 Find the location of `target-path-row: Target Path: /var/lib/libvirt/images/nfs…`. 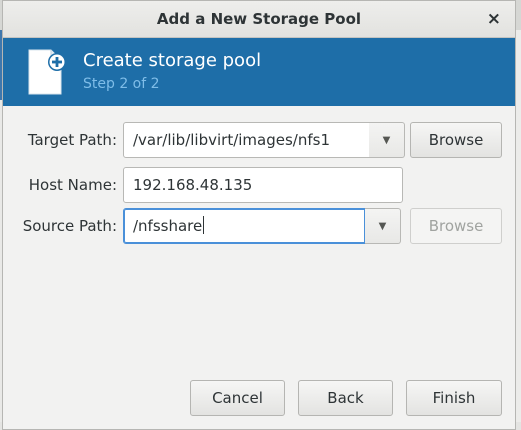

target-path-row: Target Path: /var/lib/libvirt/images/nfs… is located at coordinates (259, 140).